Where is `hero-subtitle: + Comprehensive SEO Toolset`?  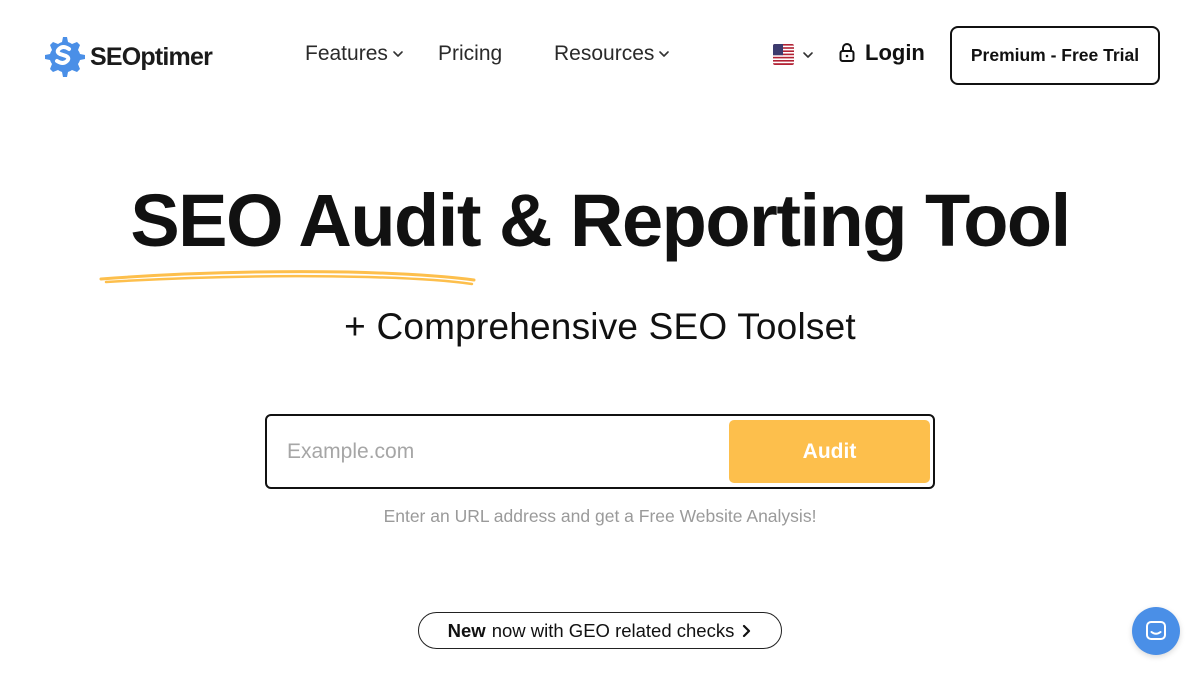
hero-subtitle: + Comprehensive SEO Toolset is located at coordinates (600, 326).